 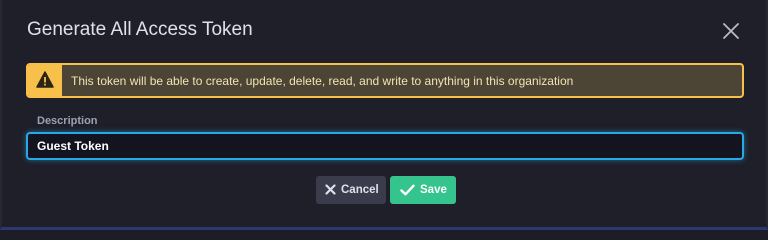 I want to click on cancel-button: Cancel, so click(x=351, y=190).